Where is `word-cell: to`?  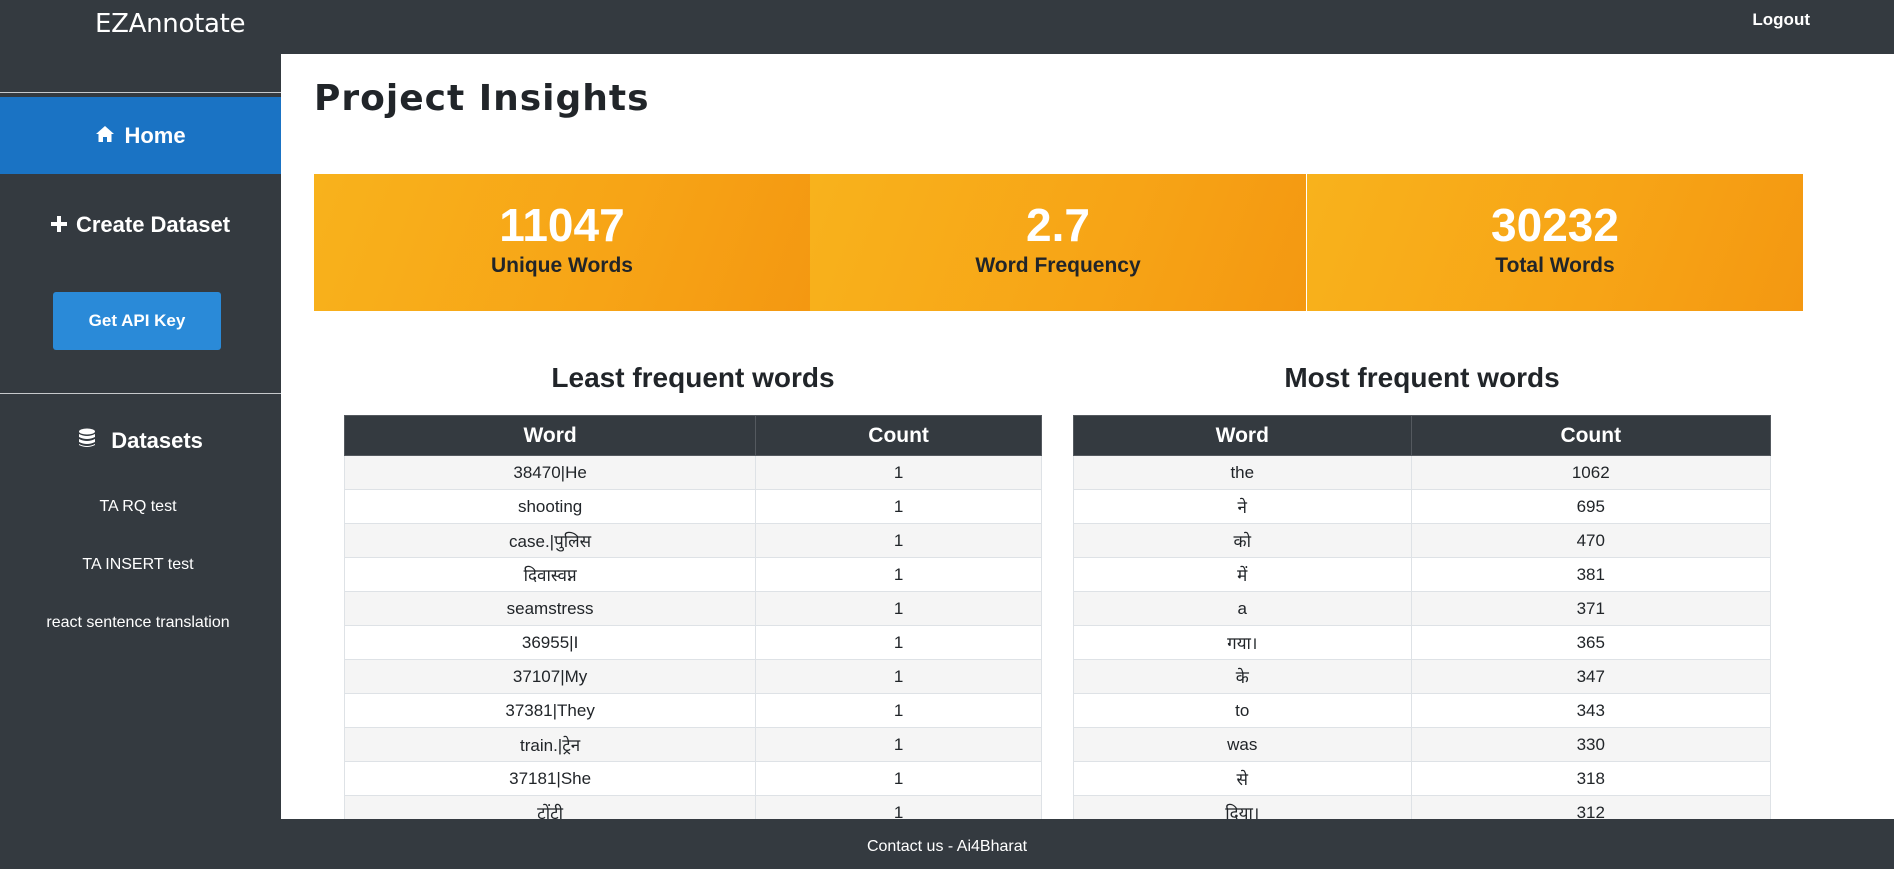 word-cell: to is located at coordinates (1242, 710).